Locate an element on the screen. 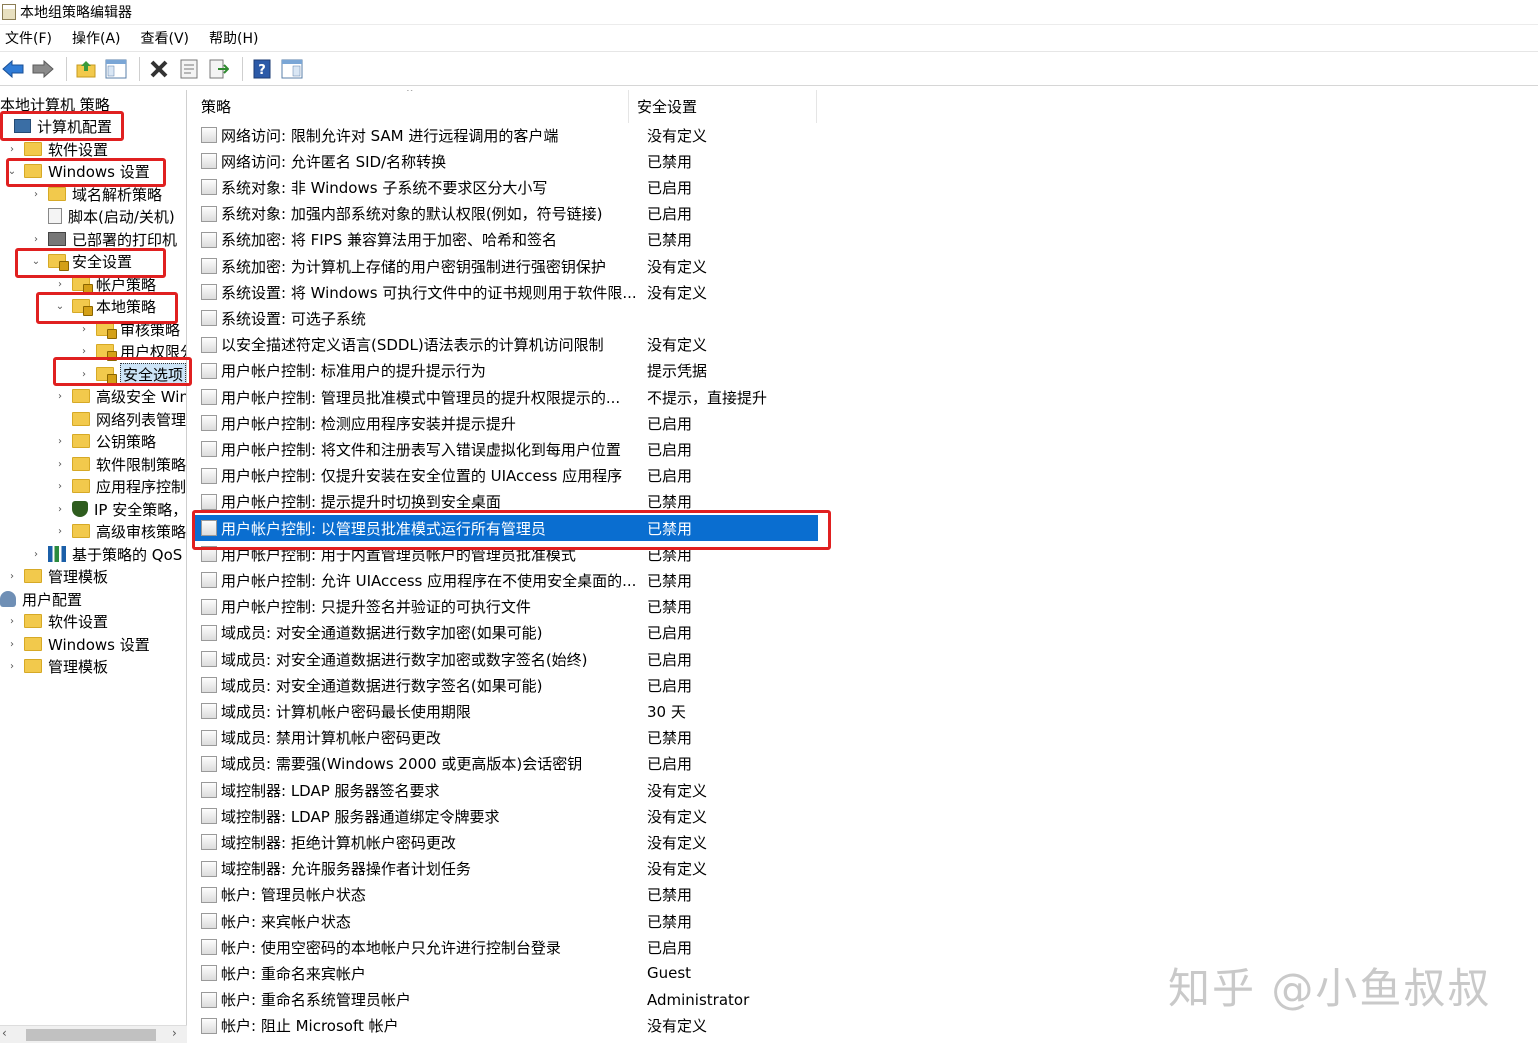 The height and width of the screenshot is (1043, 1538). scroll-right-icon: › is located at coordinates (174, 1033).